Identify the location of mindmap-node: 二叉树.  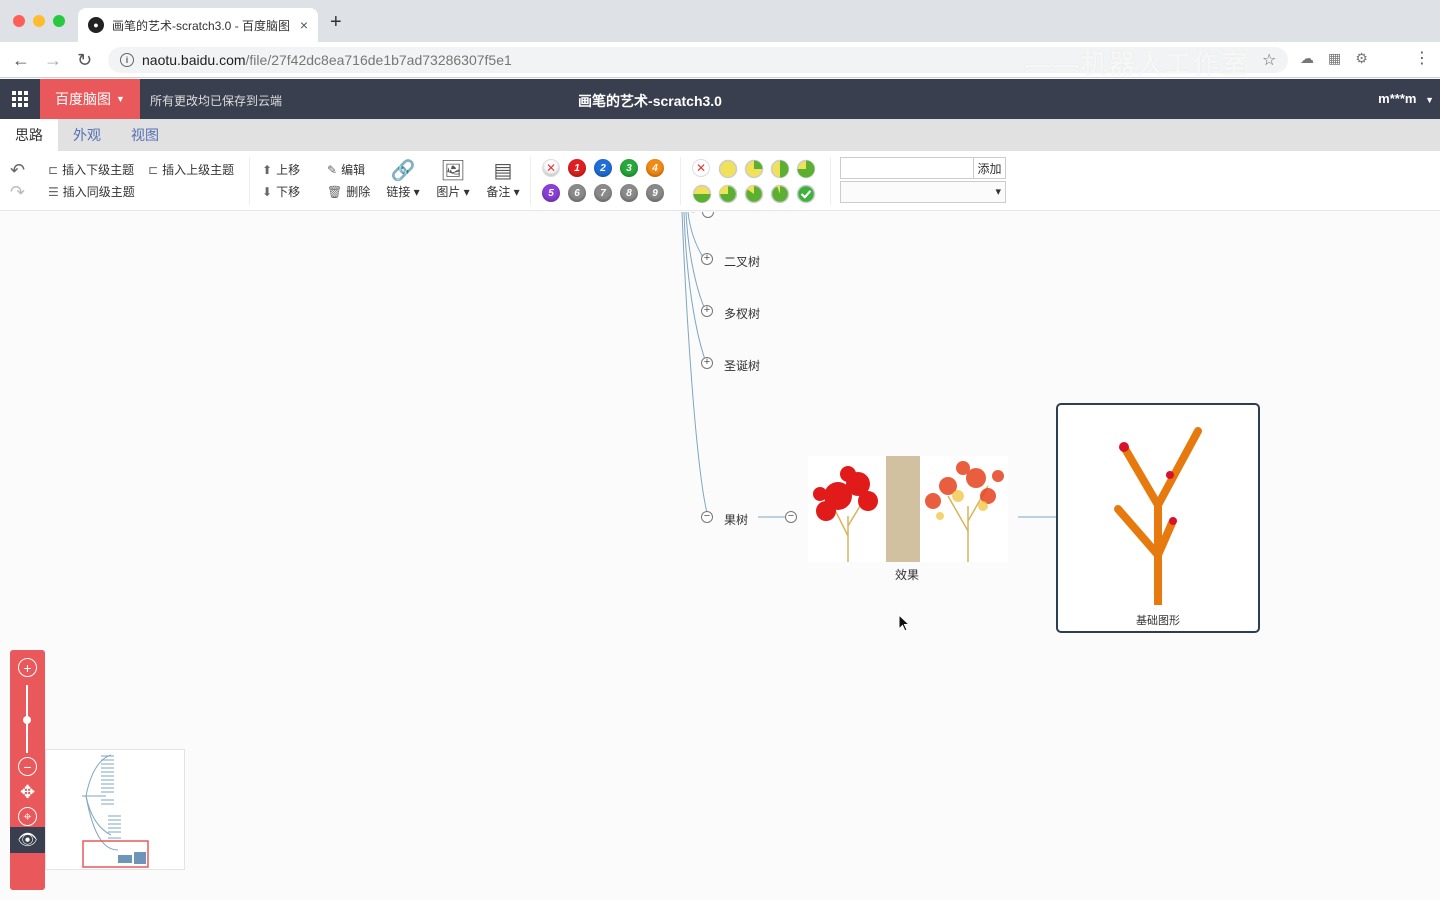
(742, 261).